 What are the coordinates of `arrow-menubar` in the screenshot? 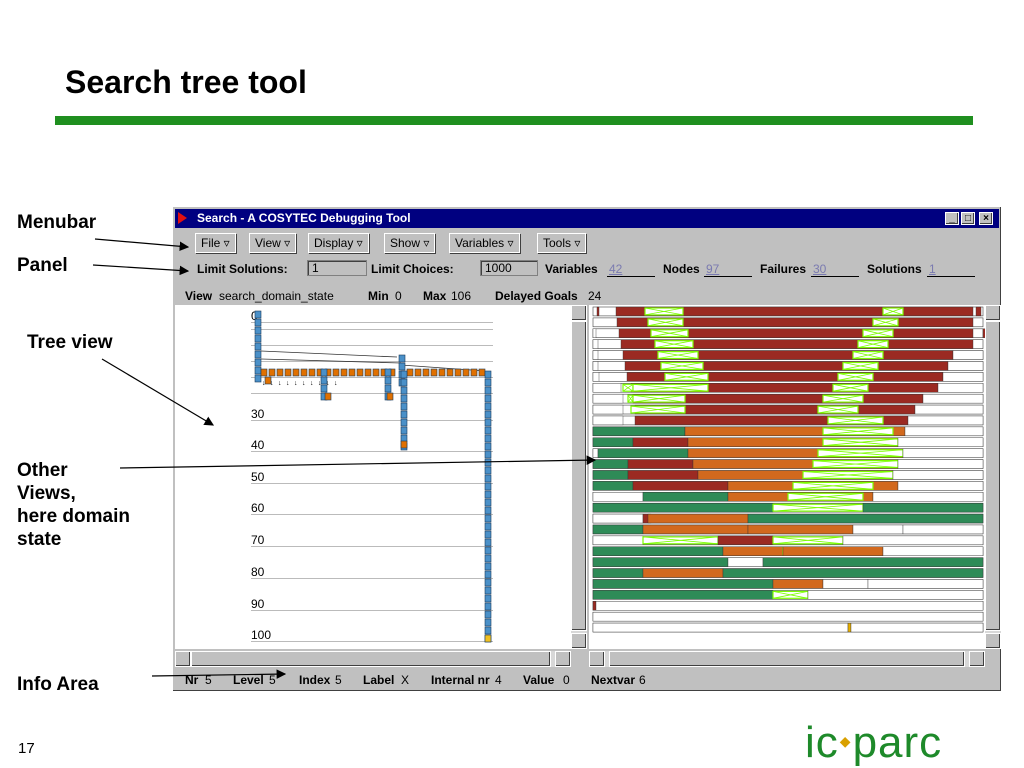 It's located at (142, 245).